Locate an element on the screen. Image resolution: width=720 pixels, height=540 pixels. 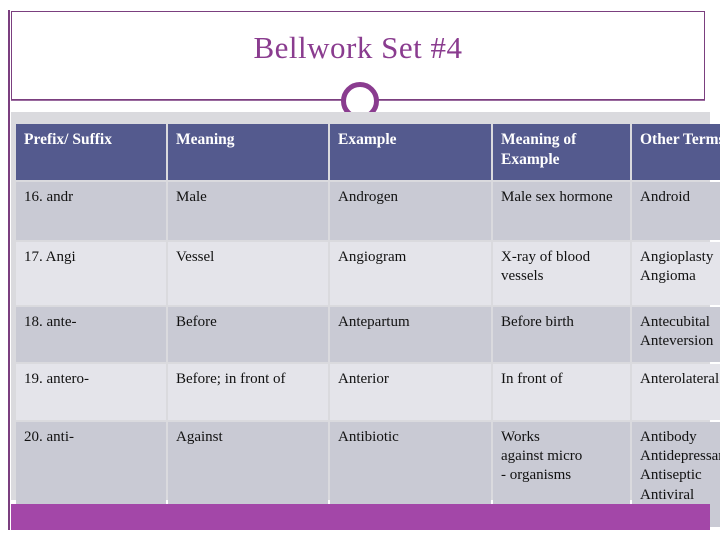
cell-meaning-of-example: Male sex hormone is located at coordinates (561, 211).